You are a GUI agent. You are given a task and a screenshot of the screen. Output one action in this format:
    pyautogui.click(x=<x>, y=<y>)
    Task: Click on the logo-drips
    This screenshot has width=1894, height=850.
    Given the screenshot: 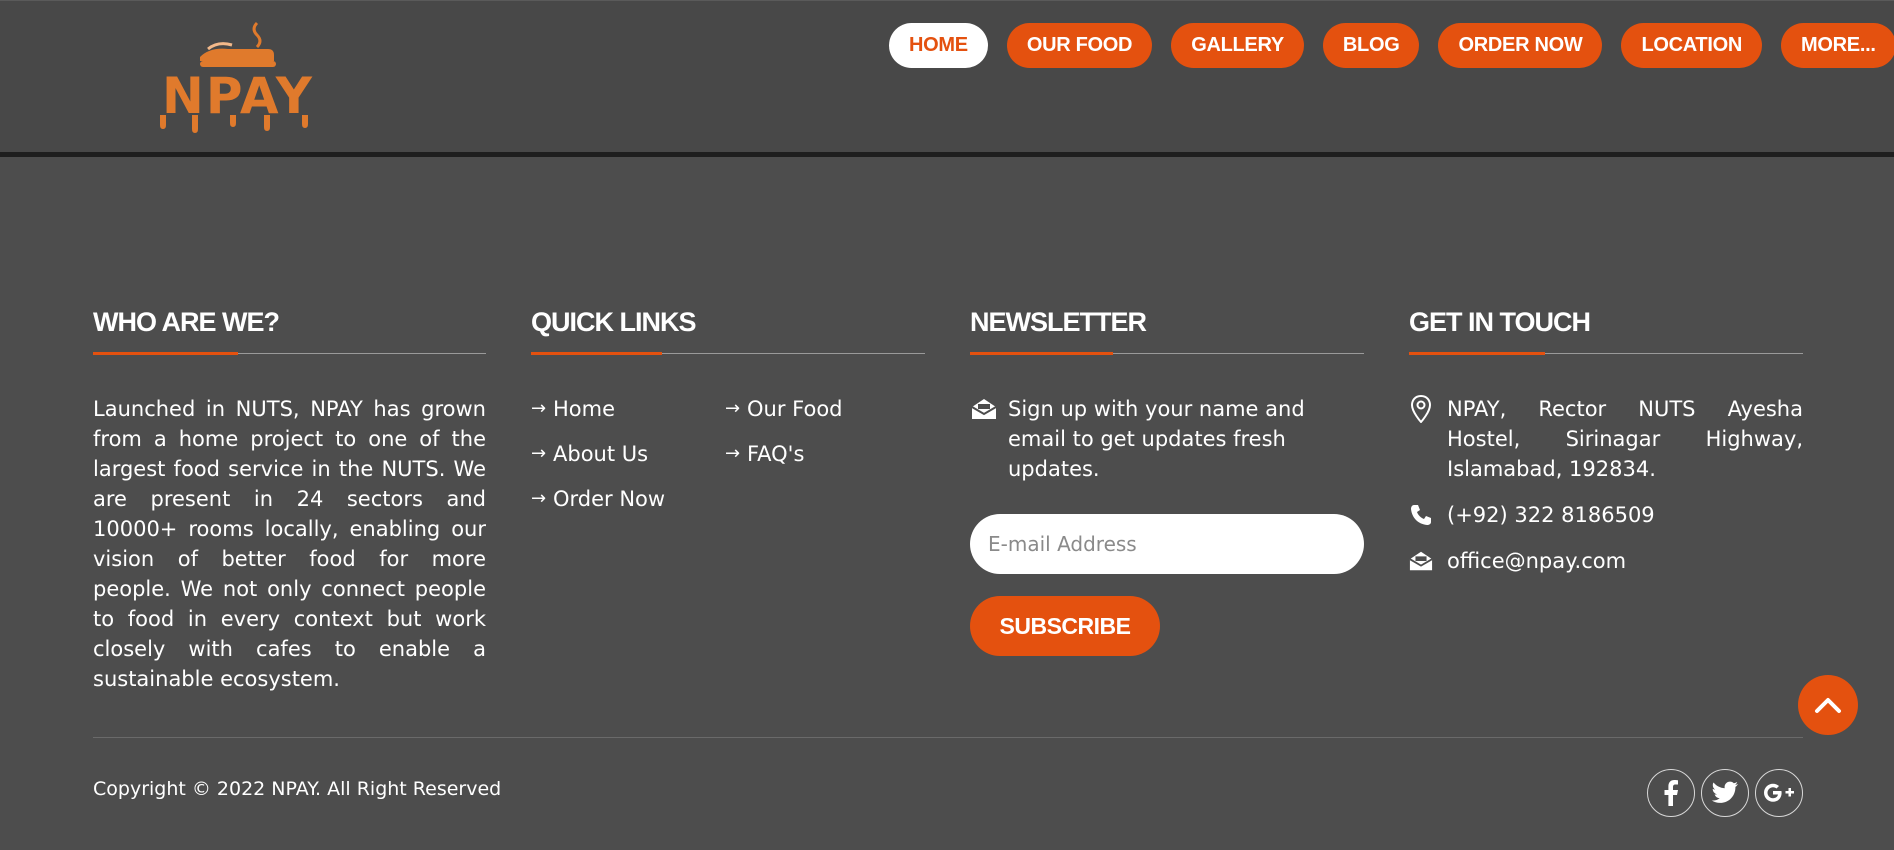 What is the action you would take?
    pyautogui.click(x=234, y=124)
    